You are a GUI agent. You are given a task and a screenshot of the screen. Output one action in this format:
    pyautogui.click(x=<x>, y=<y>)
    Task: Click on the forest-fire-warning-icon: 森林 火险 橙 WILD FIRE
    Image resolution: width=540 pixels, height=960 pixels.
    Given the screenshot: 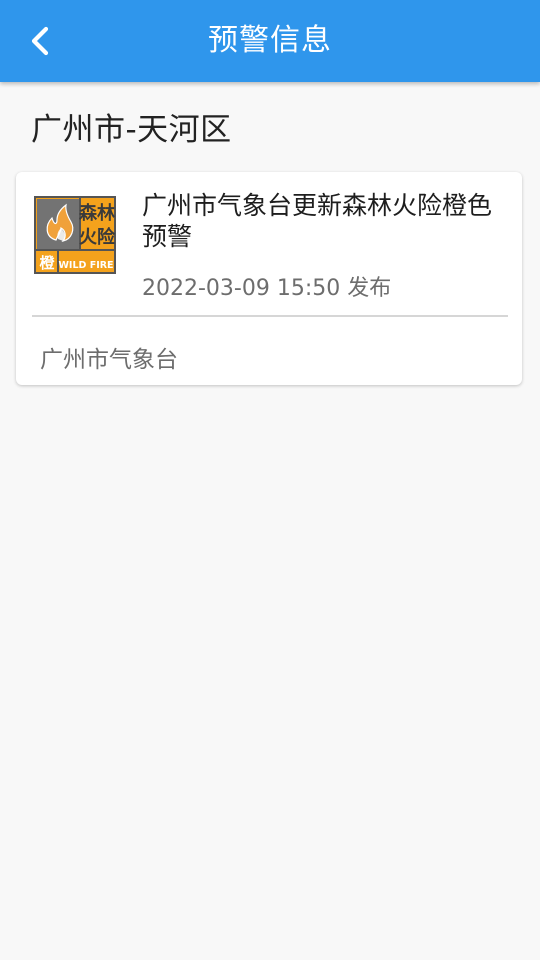 What is the action you would take?
    pyautogui.click(x=75, y=235)
    